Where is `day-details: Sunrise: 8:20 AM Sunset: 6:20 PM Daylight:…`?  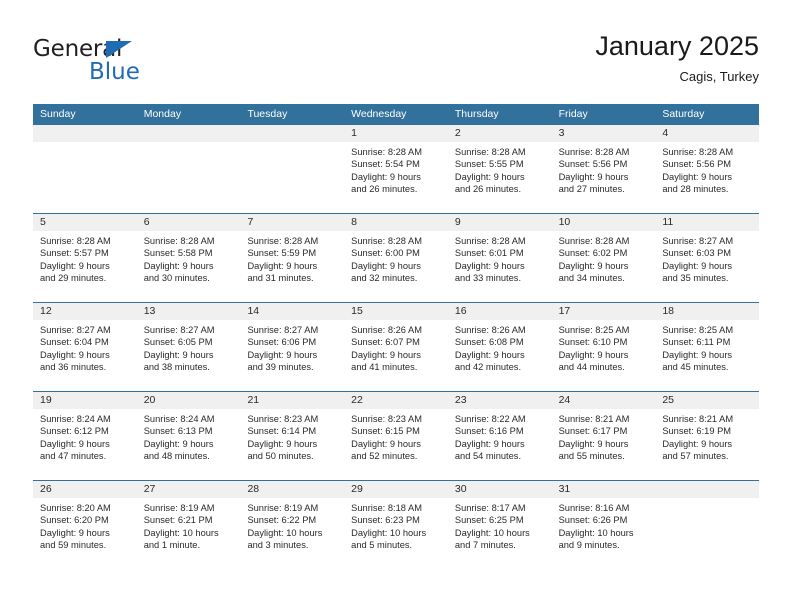 day-details: Sunrise: 8:20 AM Sunset: 6:20 PM Daylight:… is located at coordinates (85, 525).